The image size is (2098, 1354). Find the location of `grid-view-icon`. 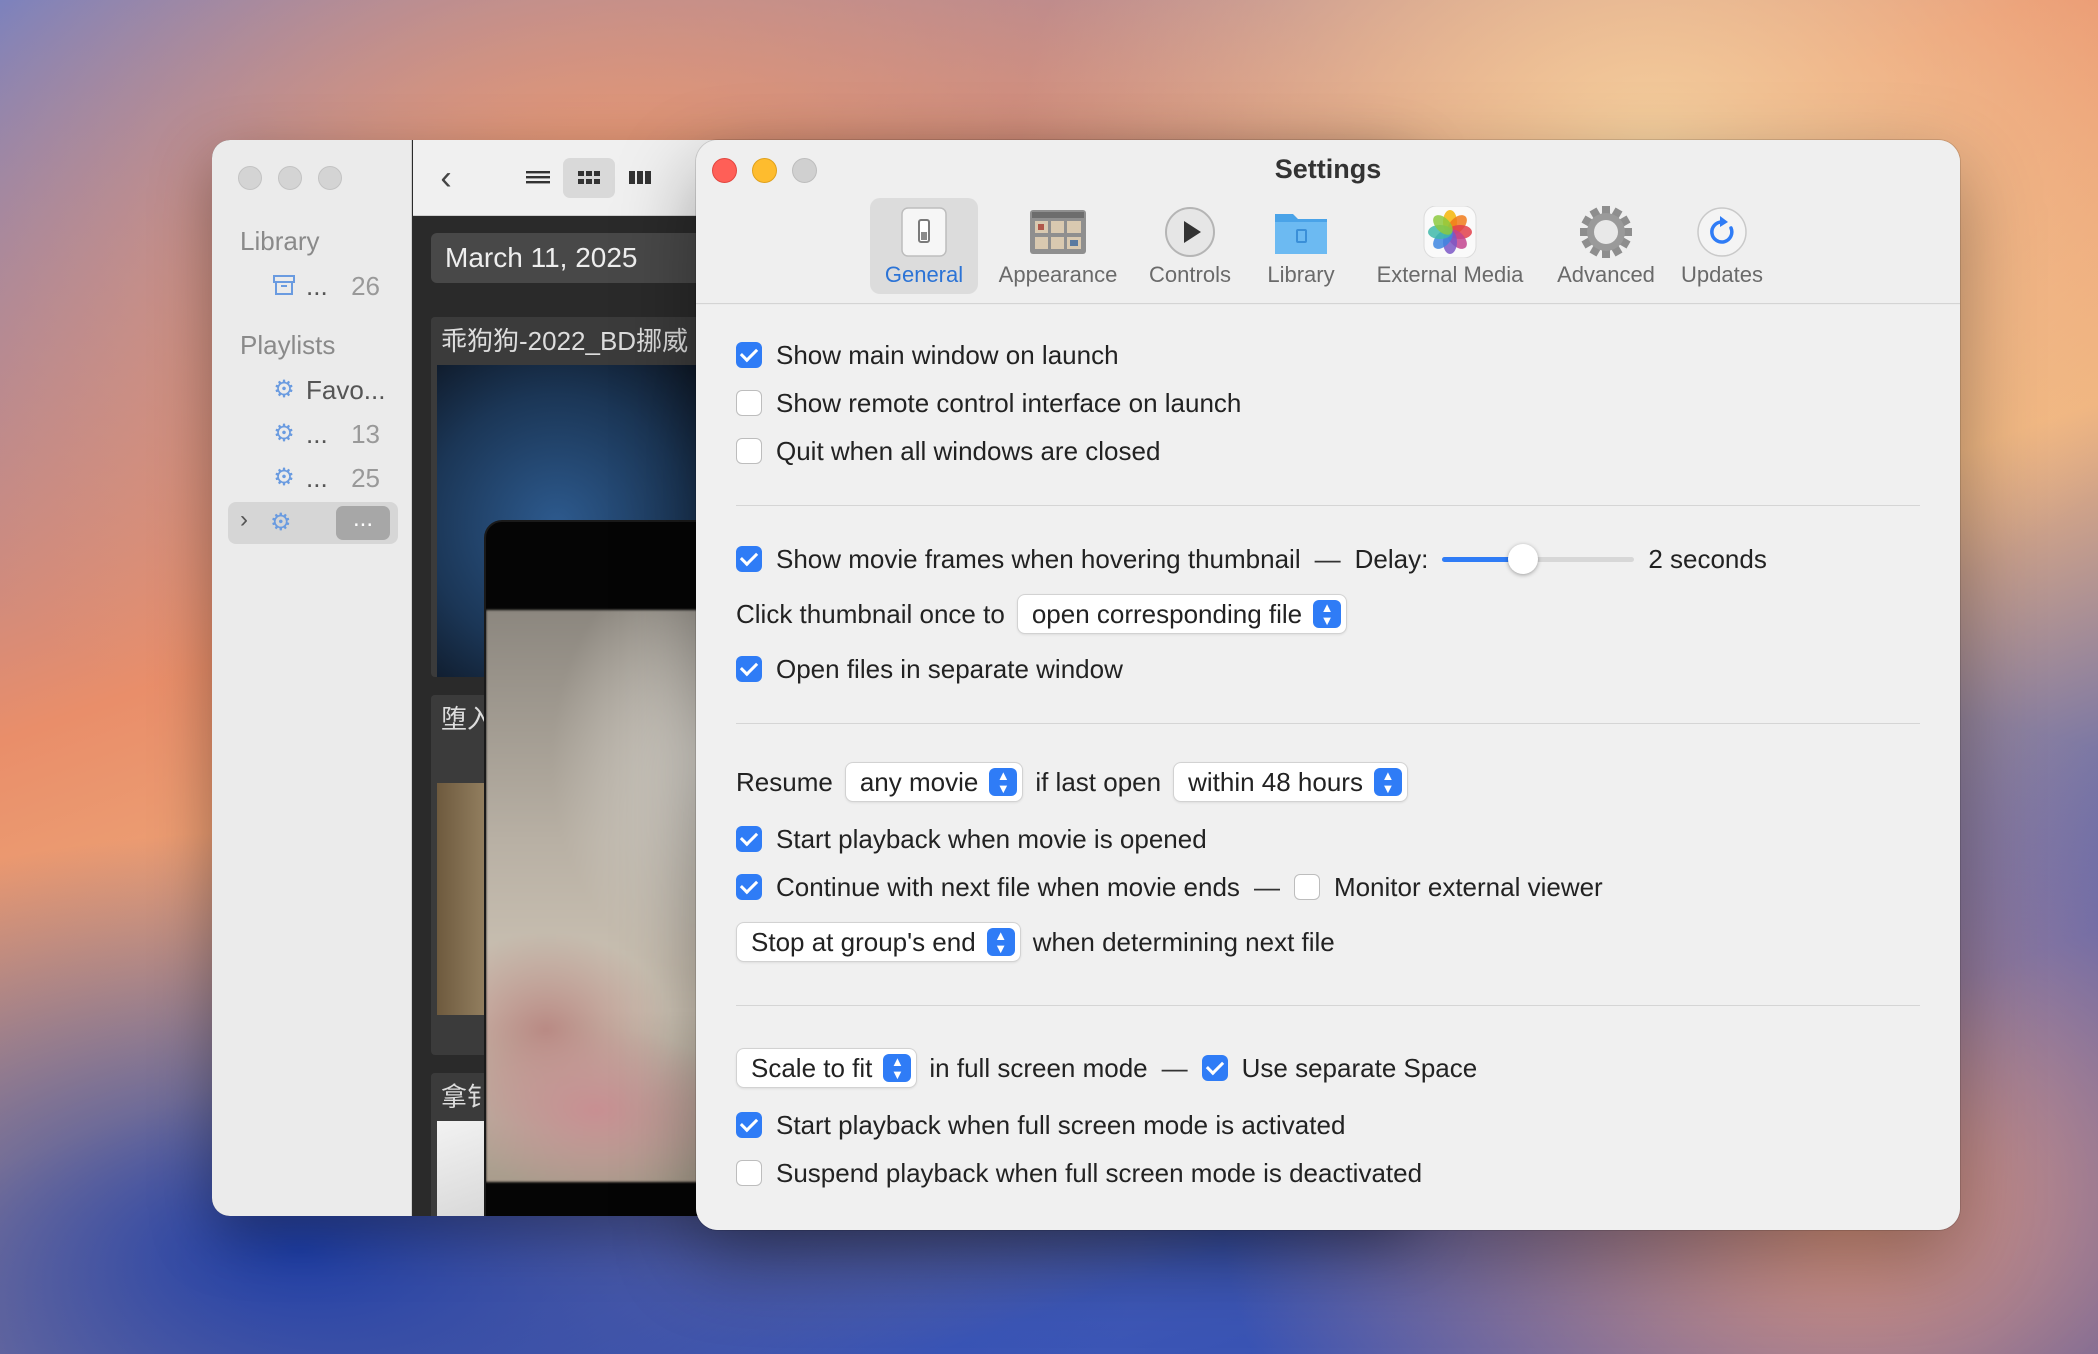

grid-view-icon is located at coordinates (589, 180).